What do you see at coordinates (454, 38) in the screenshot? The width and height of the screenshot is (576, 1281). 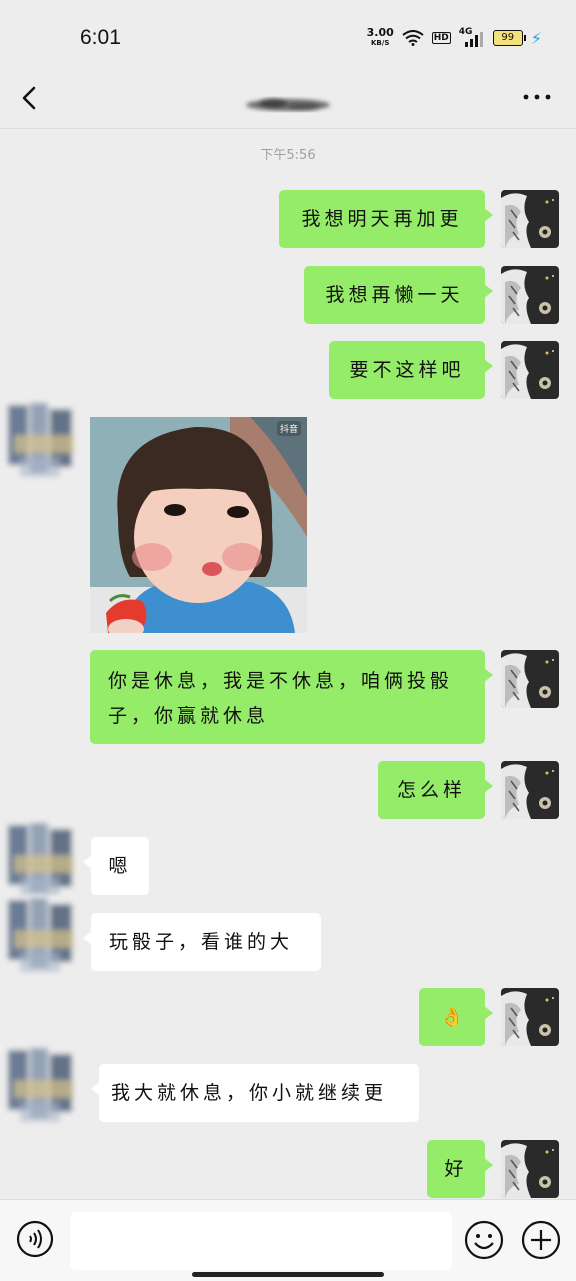 I see `status-icons: 3.00 KB/S HD 4G 99 ⚡` at bounding box center [454, 38].